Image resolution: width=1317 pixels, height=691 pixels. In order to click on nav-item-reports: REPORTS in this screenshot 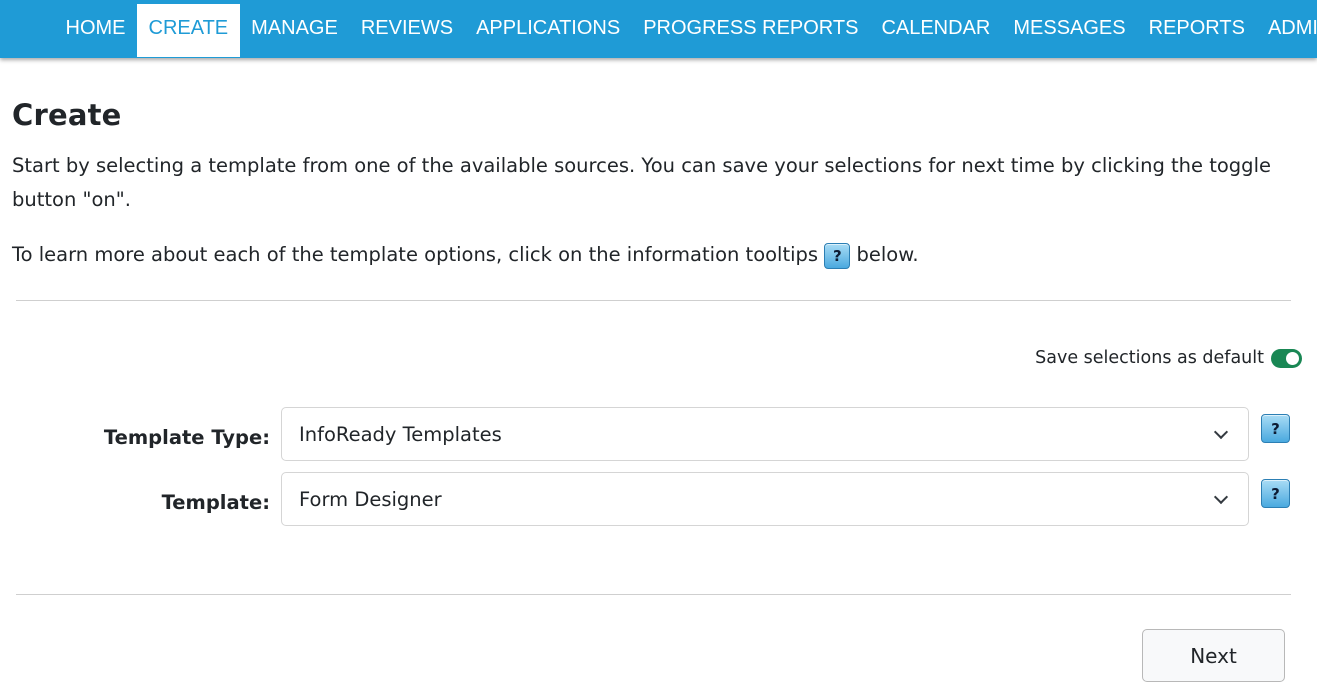, I will do `click(1196, 30)`.